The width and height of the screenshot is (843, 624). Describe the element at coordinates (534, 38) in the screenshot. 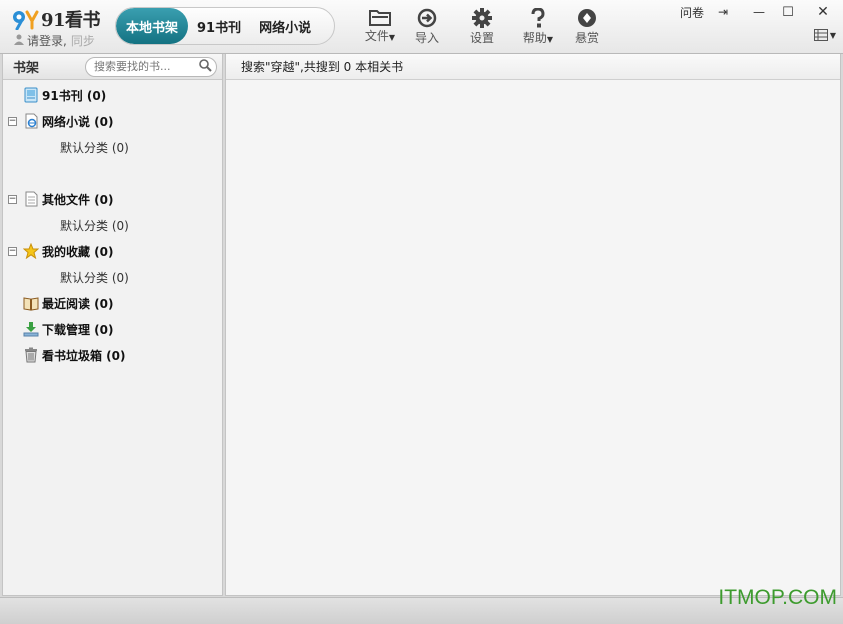

I see `help-label: 帮助` at that location.